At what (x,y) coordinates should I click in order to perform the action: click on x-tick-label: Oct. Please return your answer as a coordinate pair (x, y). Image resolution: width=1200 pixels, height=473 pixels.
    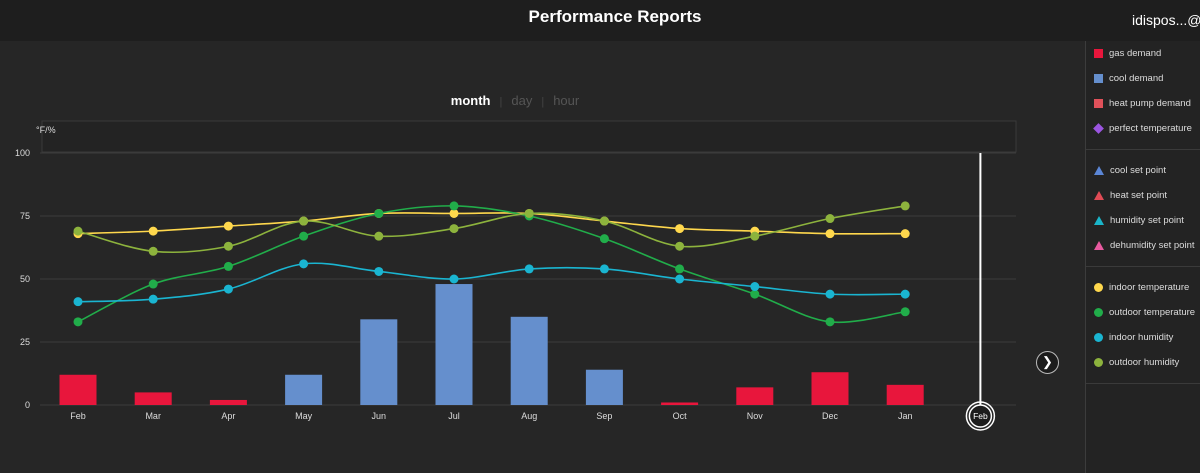
    Looking at the image, I should click on (680, 416).